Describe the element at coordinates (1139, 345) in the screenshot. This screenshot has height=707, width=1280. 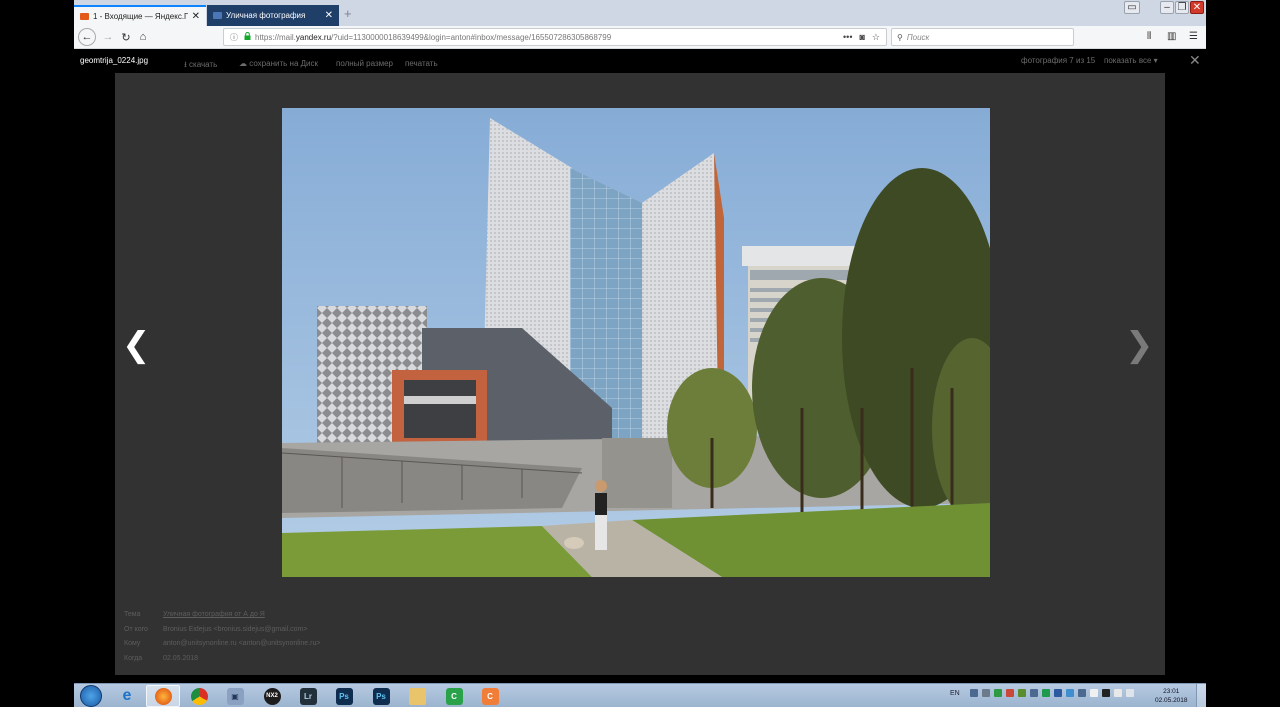
I see `next-photo-chevron-icon: ❯` at that location.